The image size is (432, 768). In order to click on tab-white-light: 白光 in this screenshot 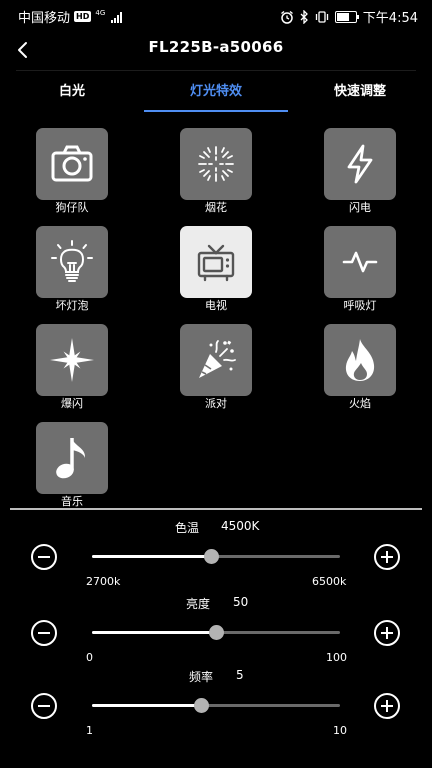, I will do `click(72, 93)`.